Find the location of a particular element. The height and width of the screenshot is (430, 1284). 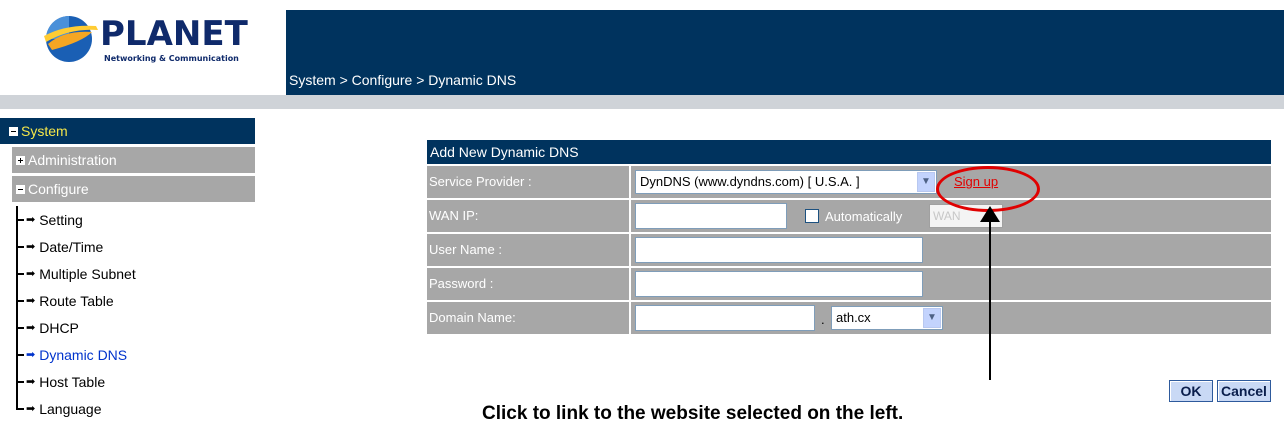

sidebar-item-label: DHCP is located at coordinates (59, 327).